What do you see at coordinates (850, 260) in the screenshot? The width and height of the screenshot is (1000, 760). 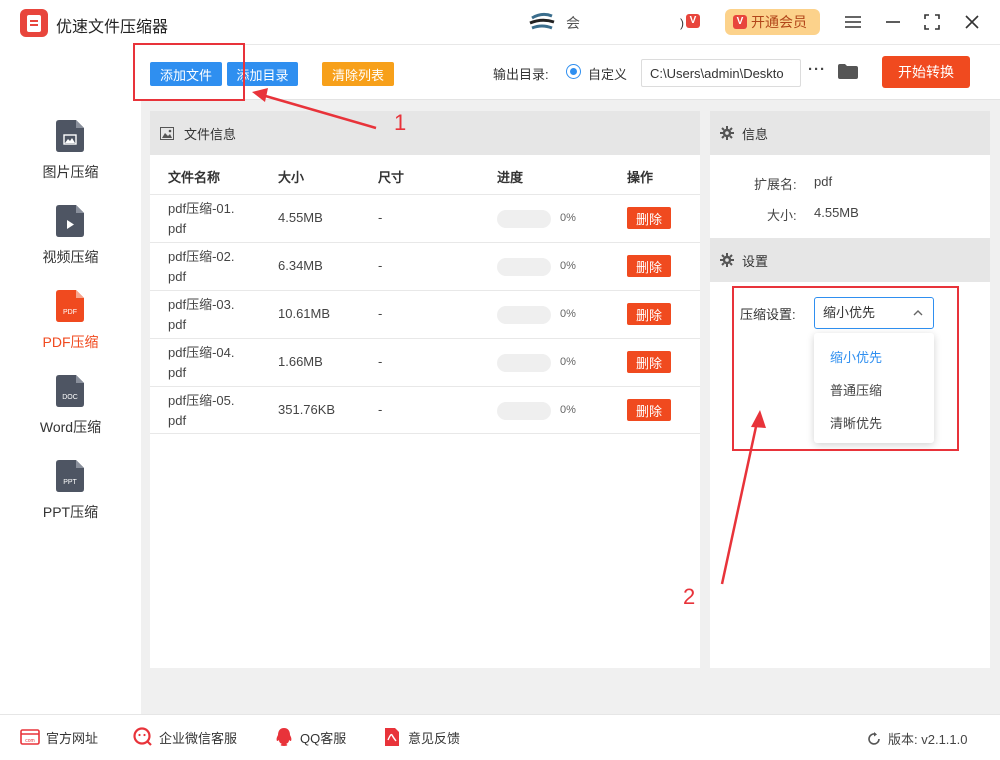 I see `settings-header: 设置` at bounding box center [850, 260].